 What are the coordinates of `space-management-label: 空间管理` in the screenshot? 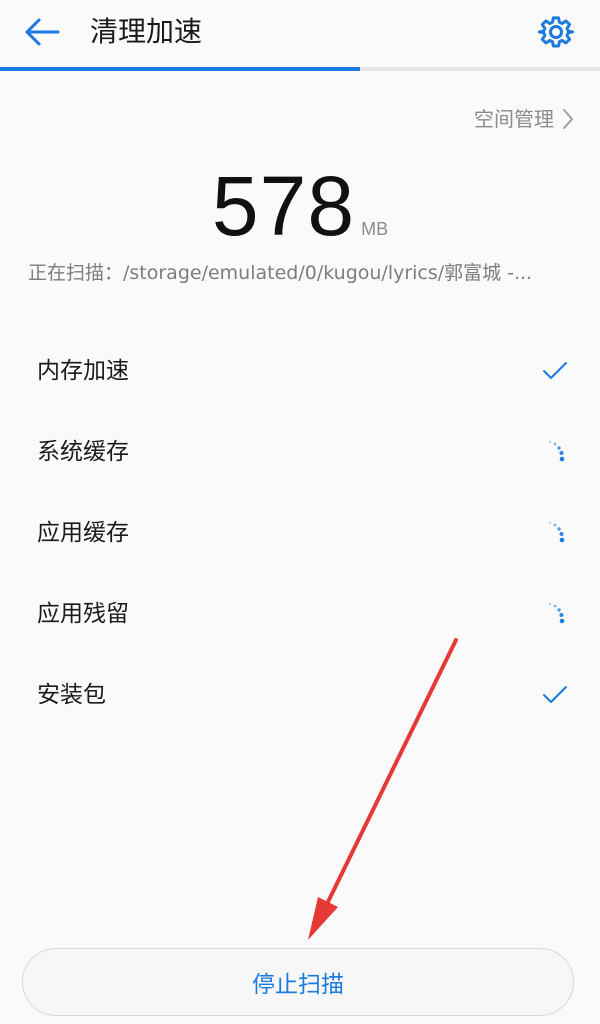 It's located at (514, 119).